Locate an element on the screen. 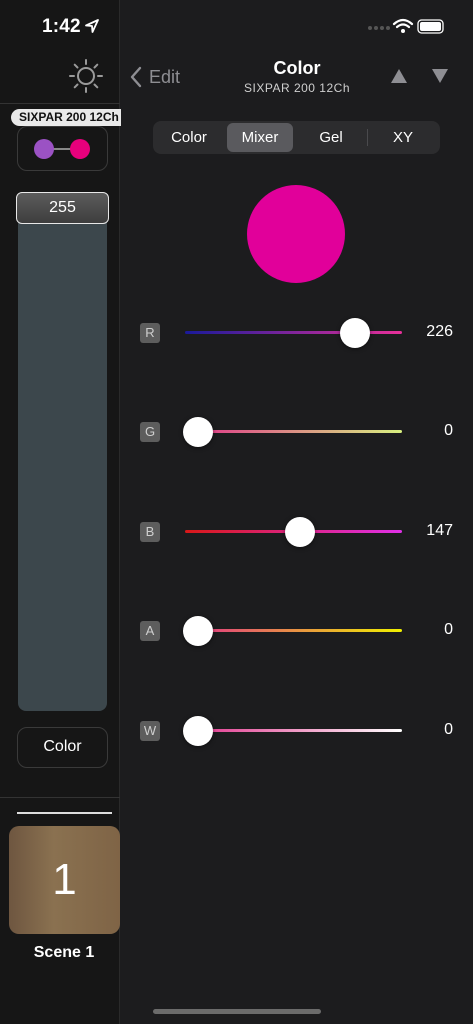  tab-mixer: Mixer is located at coordinates (260, 137).